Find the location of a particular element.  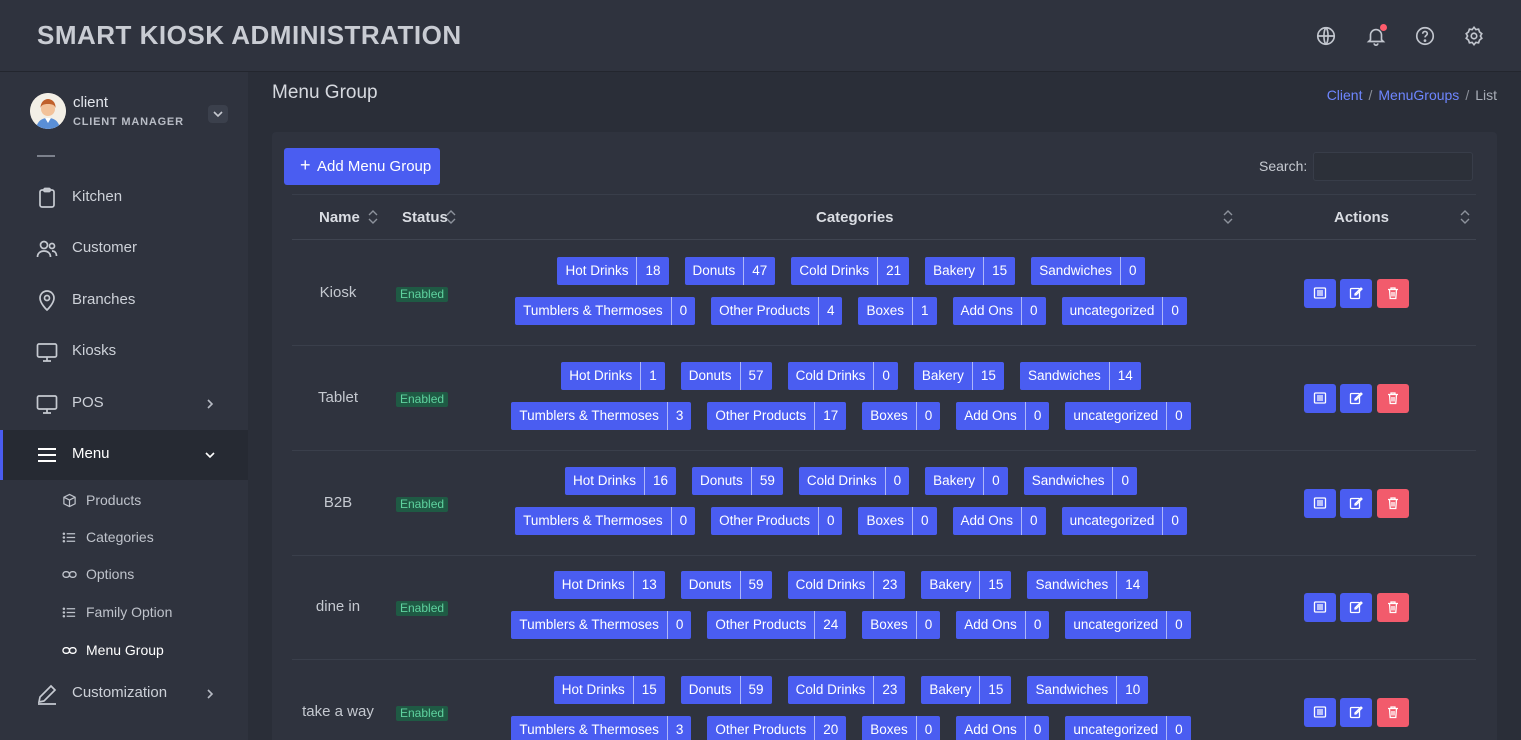

category-count: 57 is located at coordinates (755, 376).